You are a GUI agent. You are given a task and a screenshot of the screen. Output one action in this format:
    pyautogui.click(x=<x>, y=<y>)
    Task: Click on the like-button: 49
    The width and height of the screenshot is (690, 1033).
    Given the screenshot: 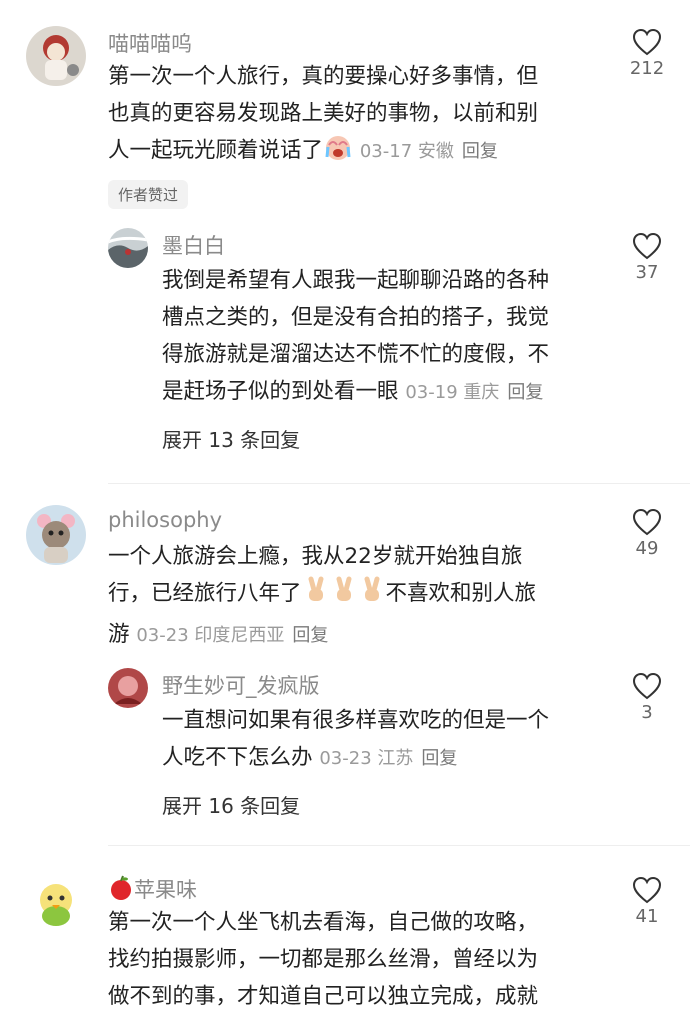 What is the action you would take?
    pyautogui.click(x=647, y=533)
    